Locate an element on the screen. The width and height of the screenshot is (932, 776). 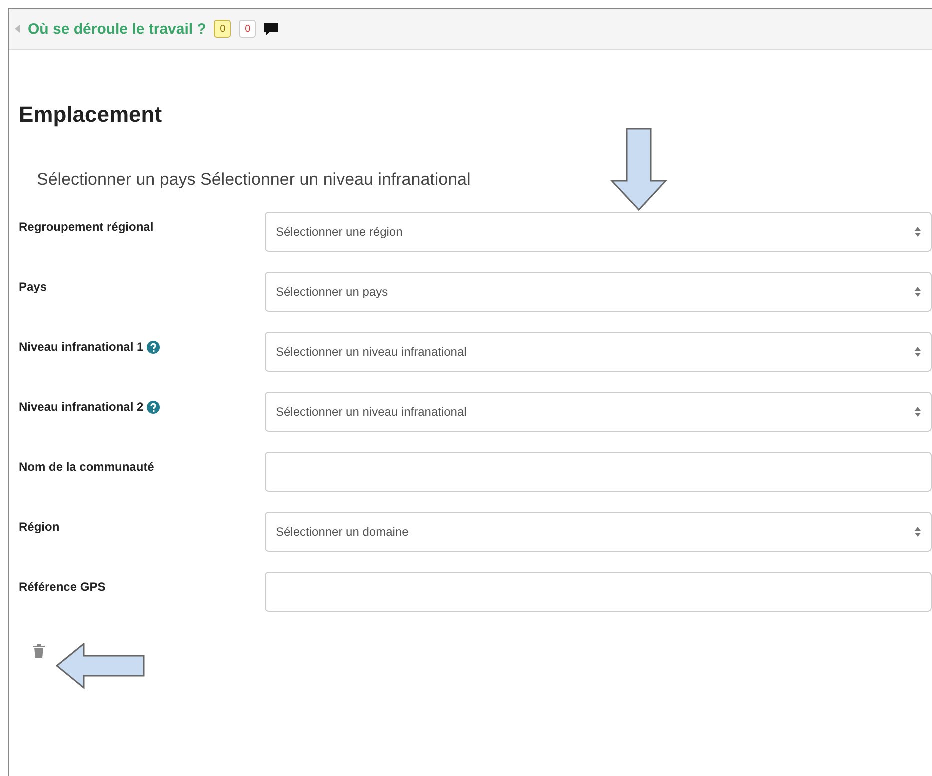
section-subtitle: Sélectionner un pays Sélectionner un niveau infranational is located at coordinates (254, 180).